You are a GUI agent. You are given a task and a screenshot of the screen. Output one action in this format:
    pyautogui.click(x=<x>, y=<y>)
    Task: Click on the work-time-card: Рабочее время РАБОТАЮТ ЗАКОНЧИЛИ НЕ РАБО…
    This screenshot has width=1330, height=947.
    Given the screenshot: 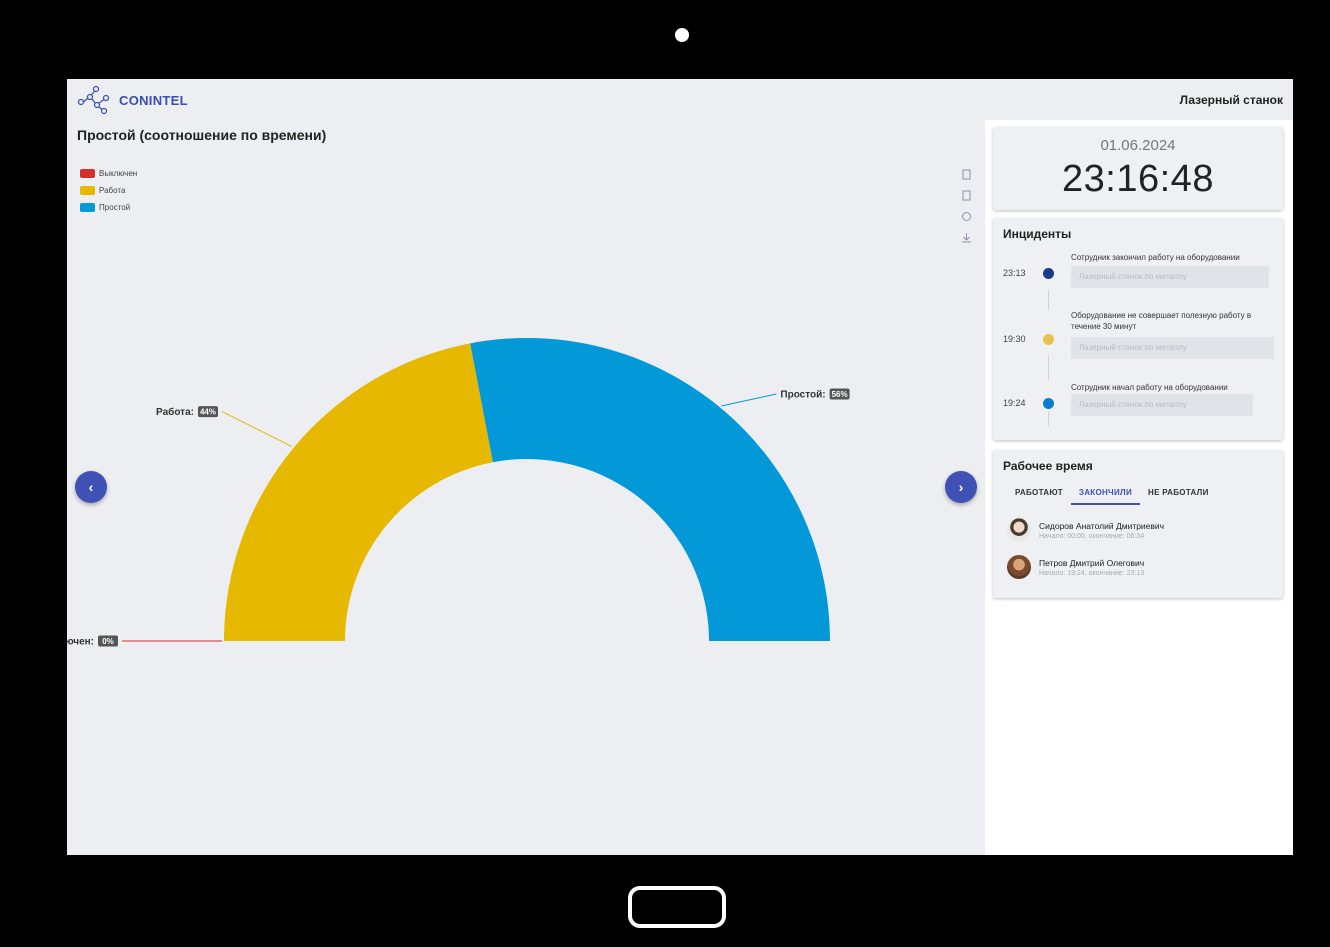 What is the action you would take?
    pyautogui.click(x=1138, y=524)
    